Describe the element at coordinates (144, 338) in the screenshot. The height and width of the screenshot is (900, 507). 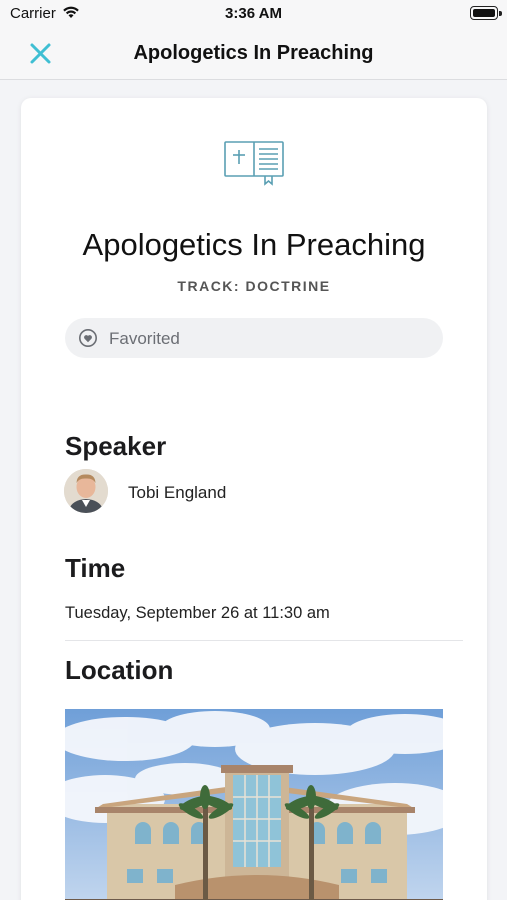
I see `favorite-label: Favorited` at that location.